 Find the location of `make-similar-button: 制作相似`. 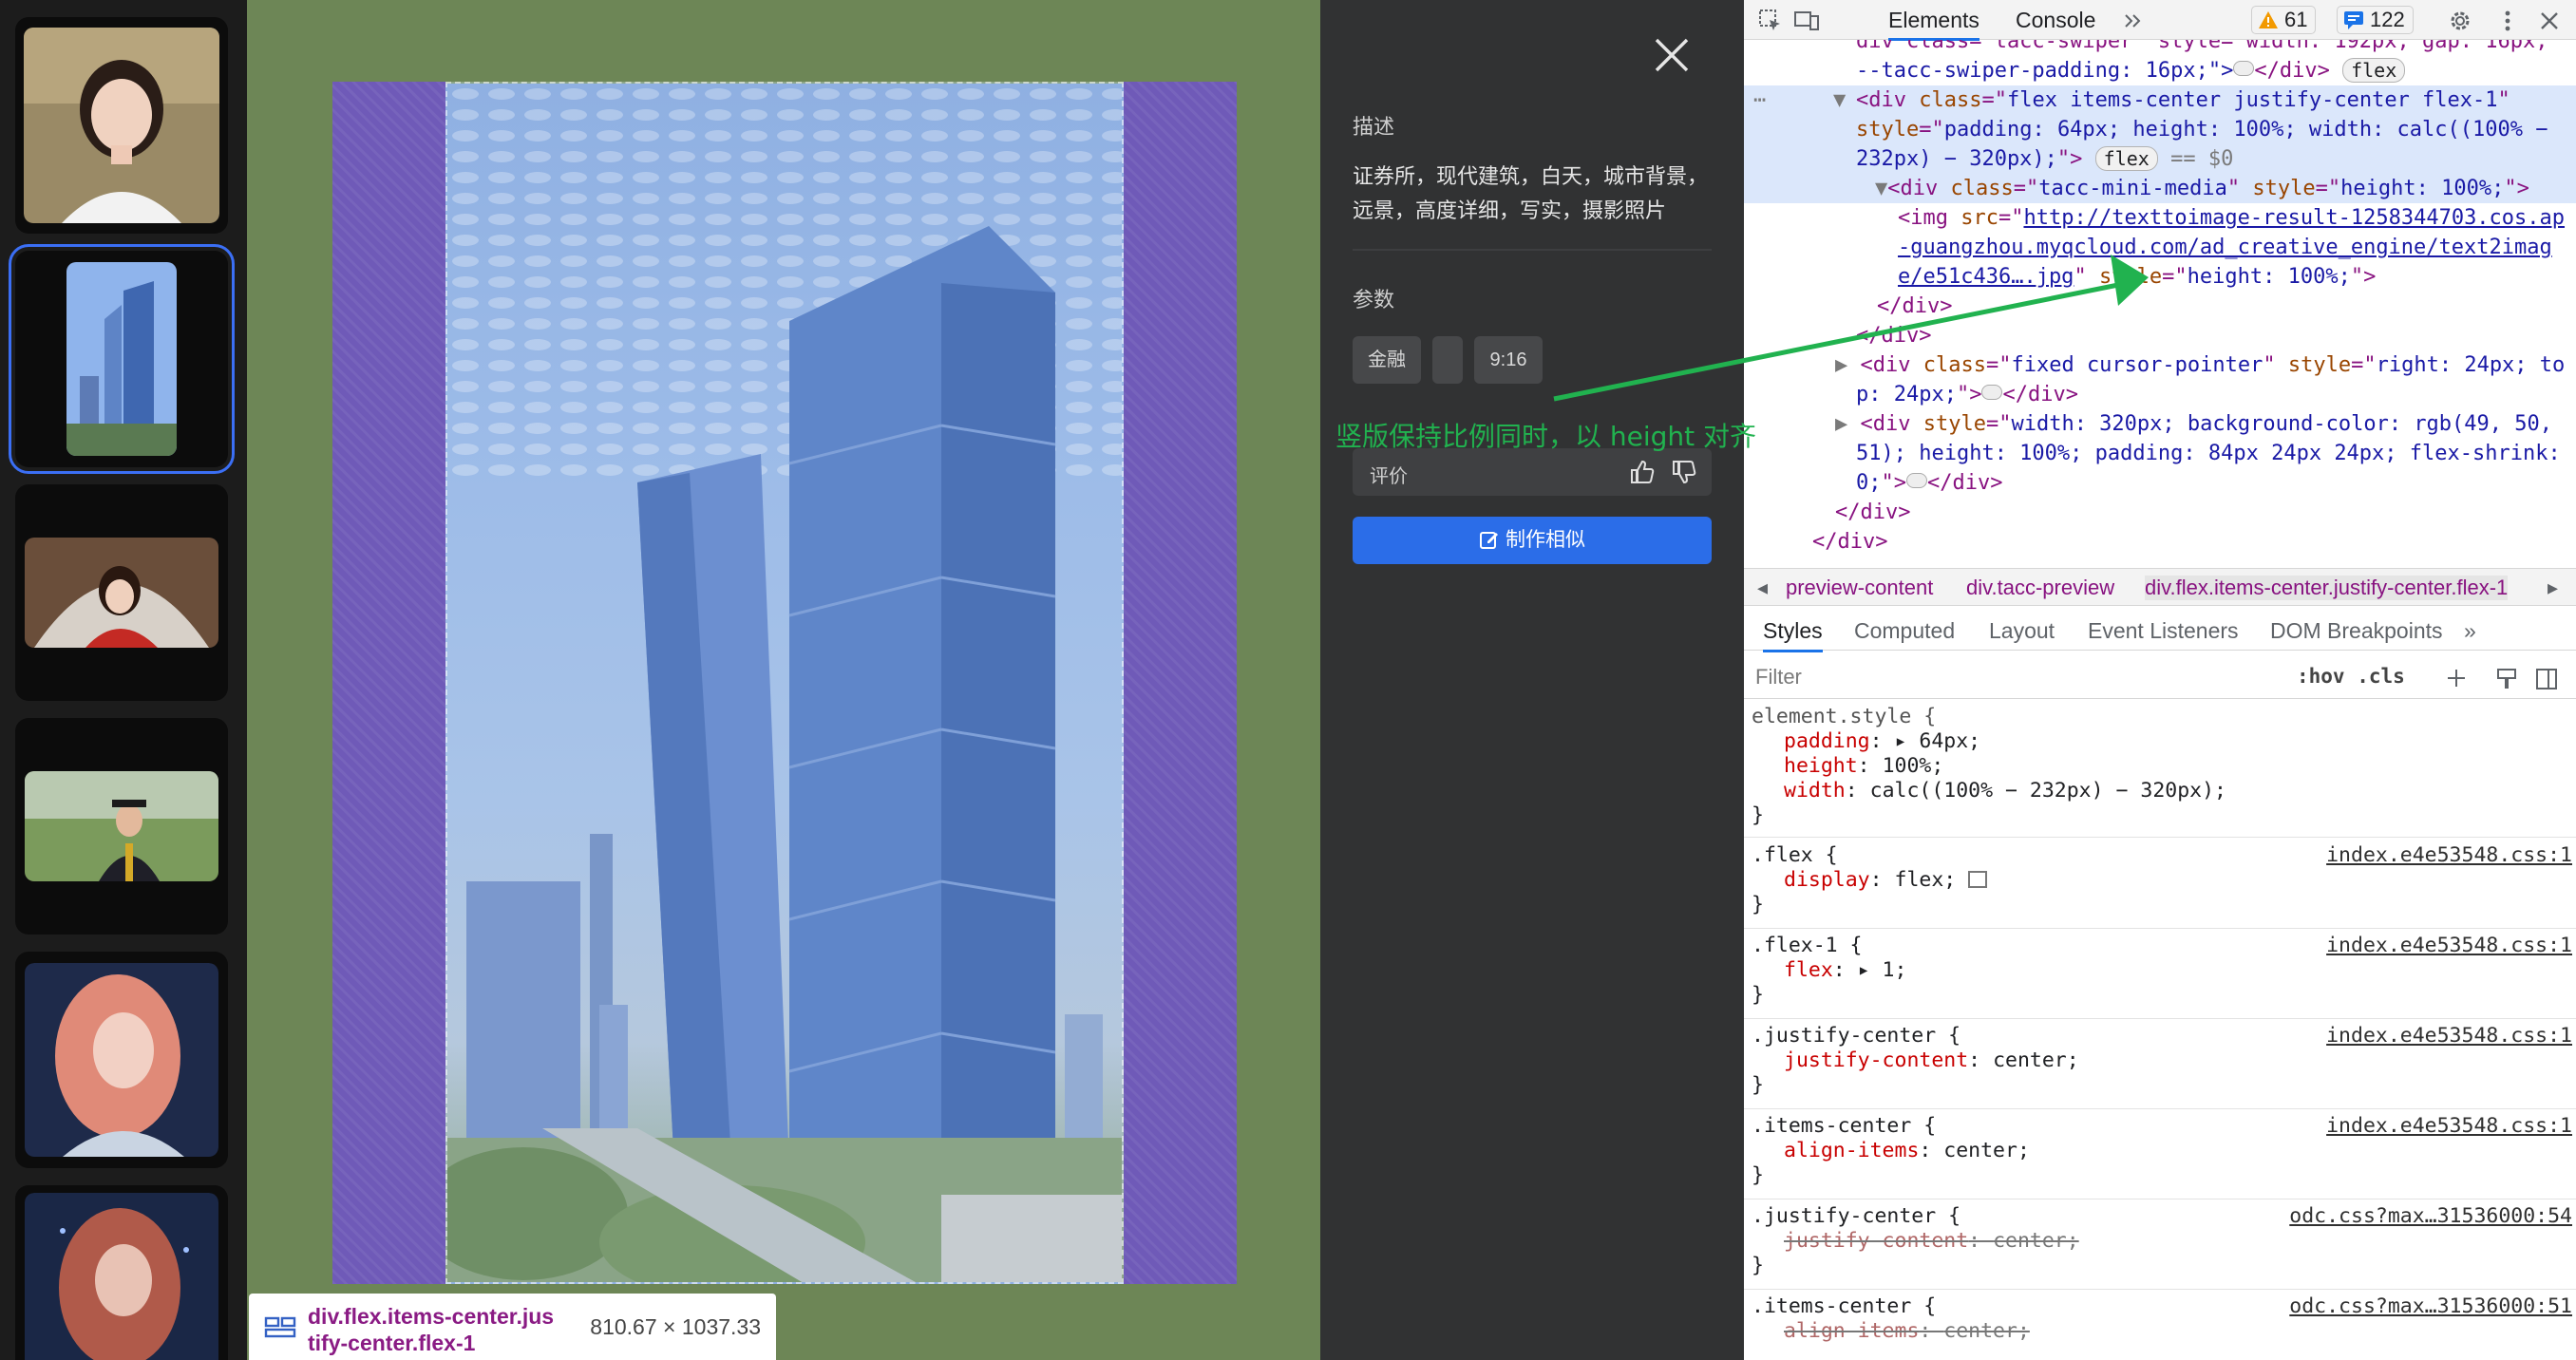

make-similar-button: 制作相似 is located at coordinates (1532, 540).